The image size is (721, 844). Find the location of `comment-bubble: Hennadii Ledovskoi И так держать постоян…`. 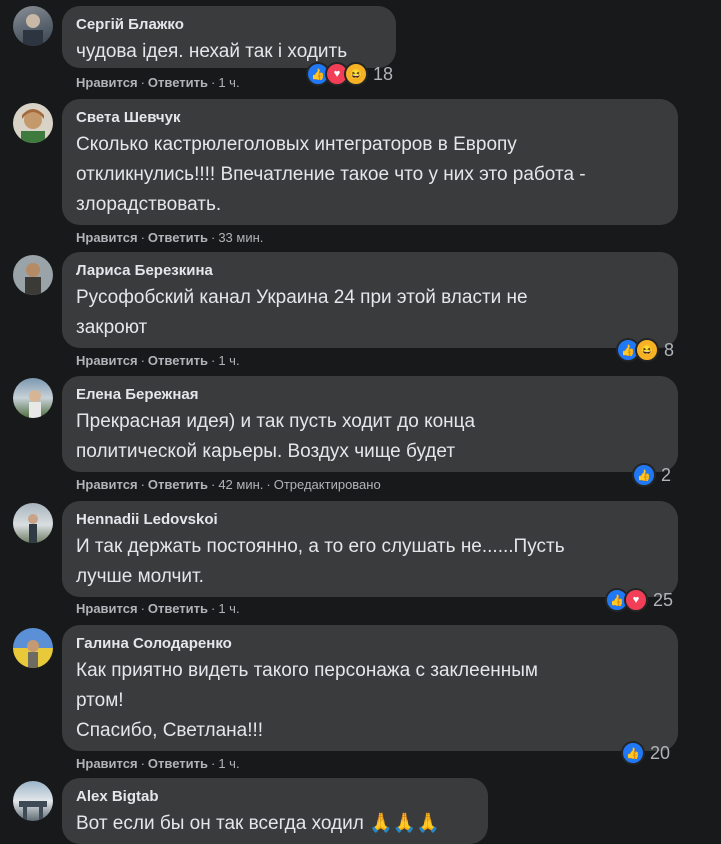

comment-bubble: Hennadii Ledovskoi И так держать постоян… is located at coordinates (370, 549).